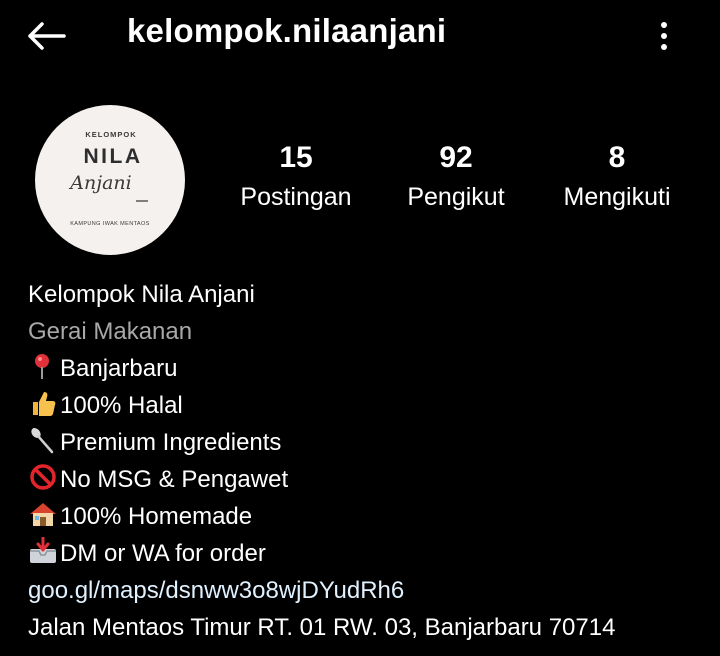  Describe the element at coordinates (287, 30) in the screenshot. I see `profile-username: kelompok.nilaanjani` at that location.